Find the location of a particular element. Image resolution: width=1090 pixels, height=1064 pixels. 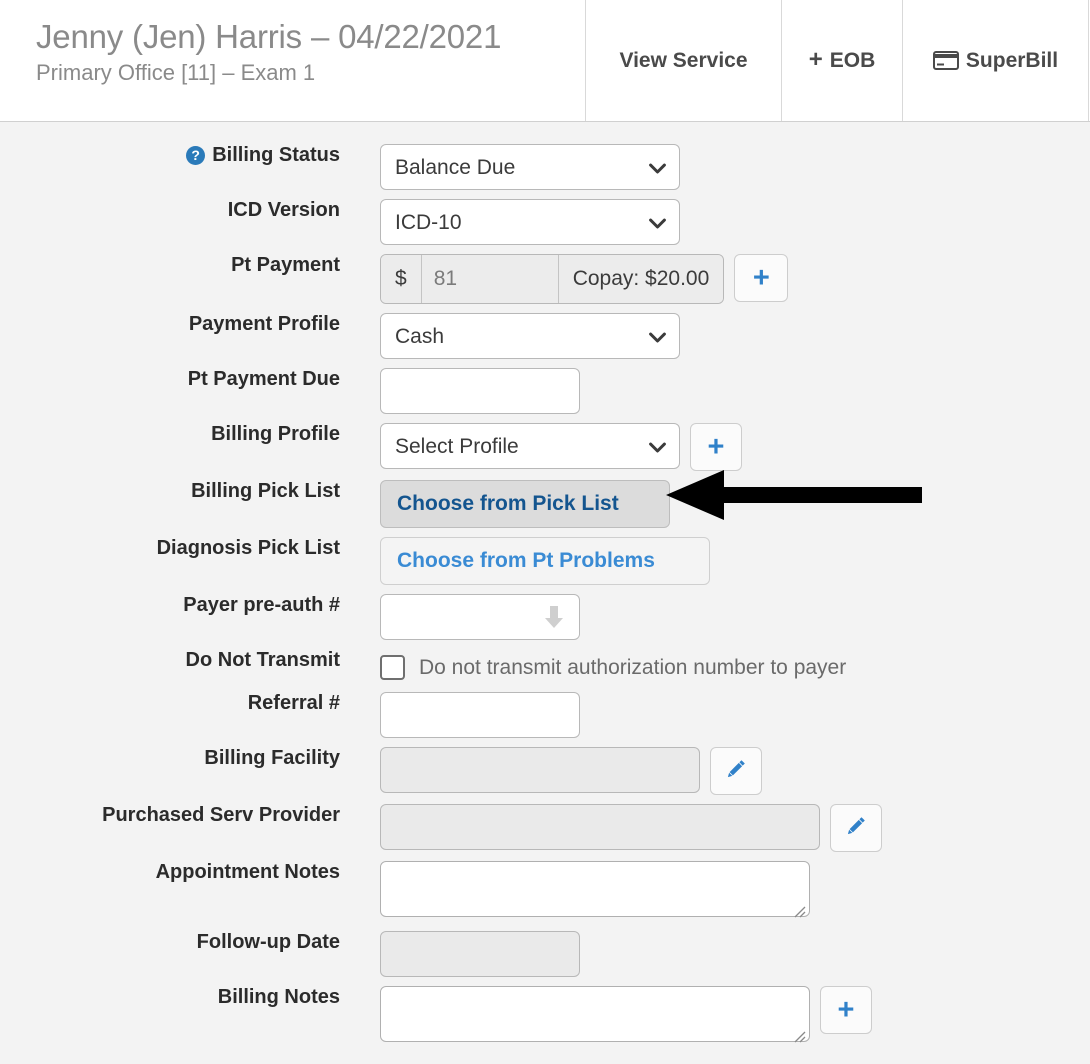

row-billing-pick-list: Billing Pick List Choose from Pick List is located at coordinates (545, 504).